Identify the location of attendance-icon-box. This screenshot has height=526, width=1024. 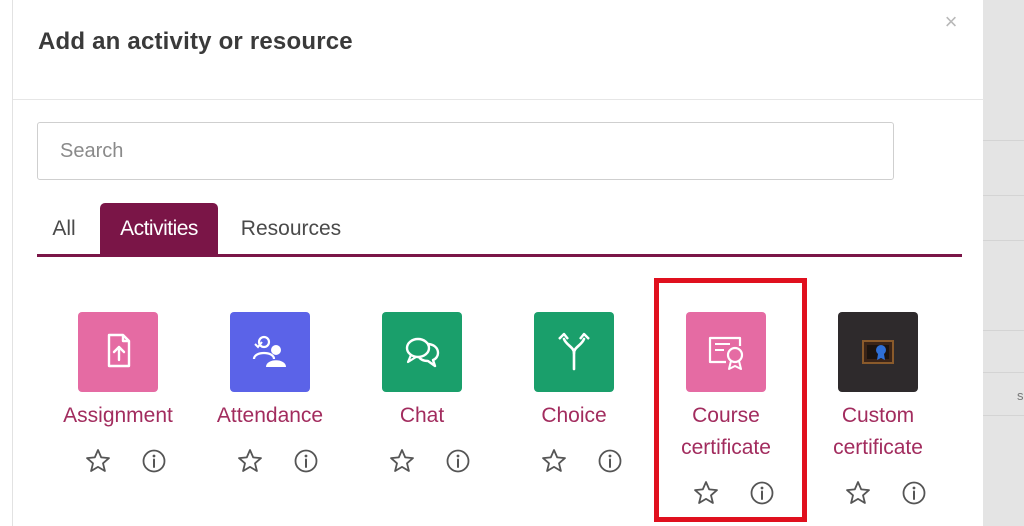
(270, 352).